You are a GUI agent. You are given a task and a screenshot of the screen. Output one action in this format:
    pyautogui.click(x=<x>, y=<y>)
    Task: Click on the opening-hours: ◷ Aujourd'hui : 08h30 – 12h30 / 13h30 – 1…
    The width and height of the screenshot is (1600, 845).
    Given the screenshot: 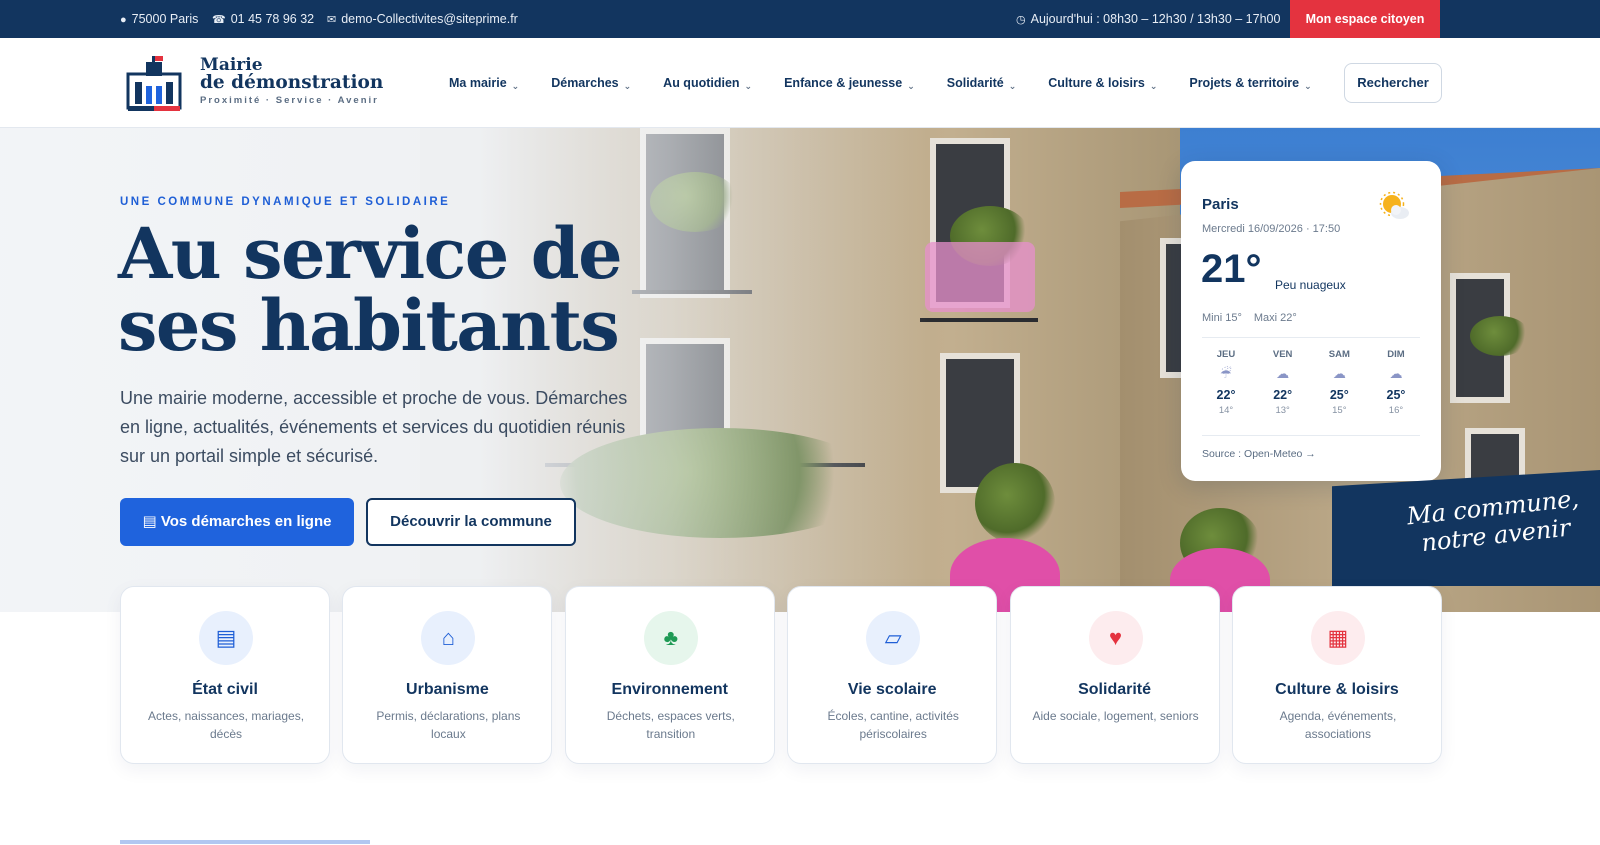 What is the action you would take?
    pyautogui.click(x=1148, y=19)
    